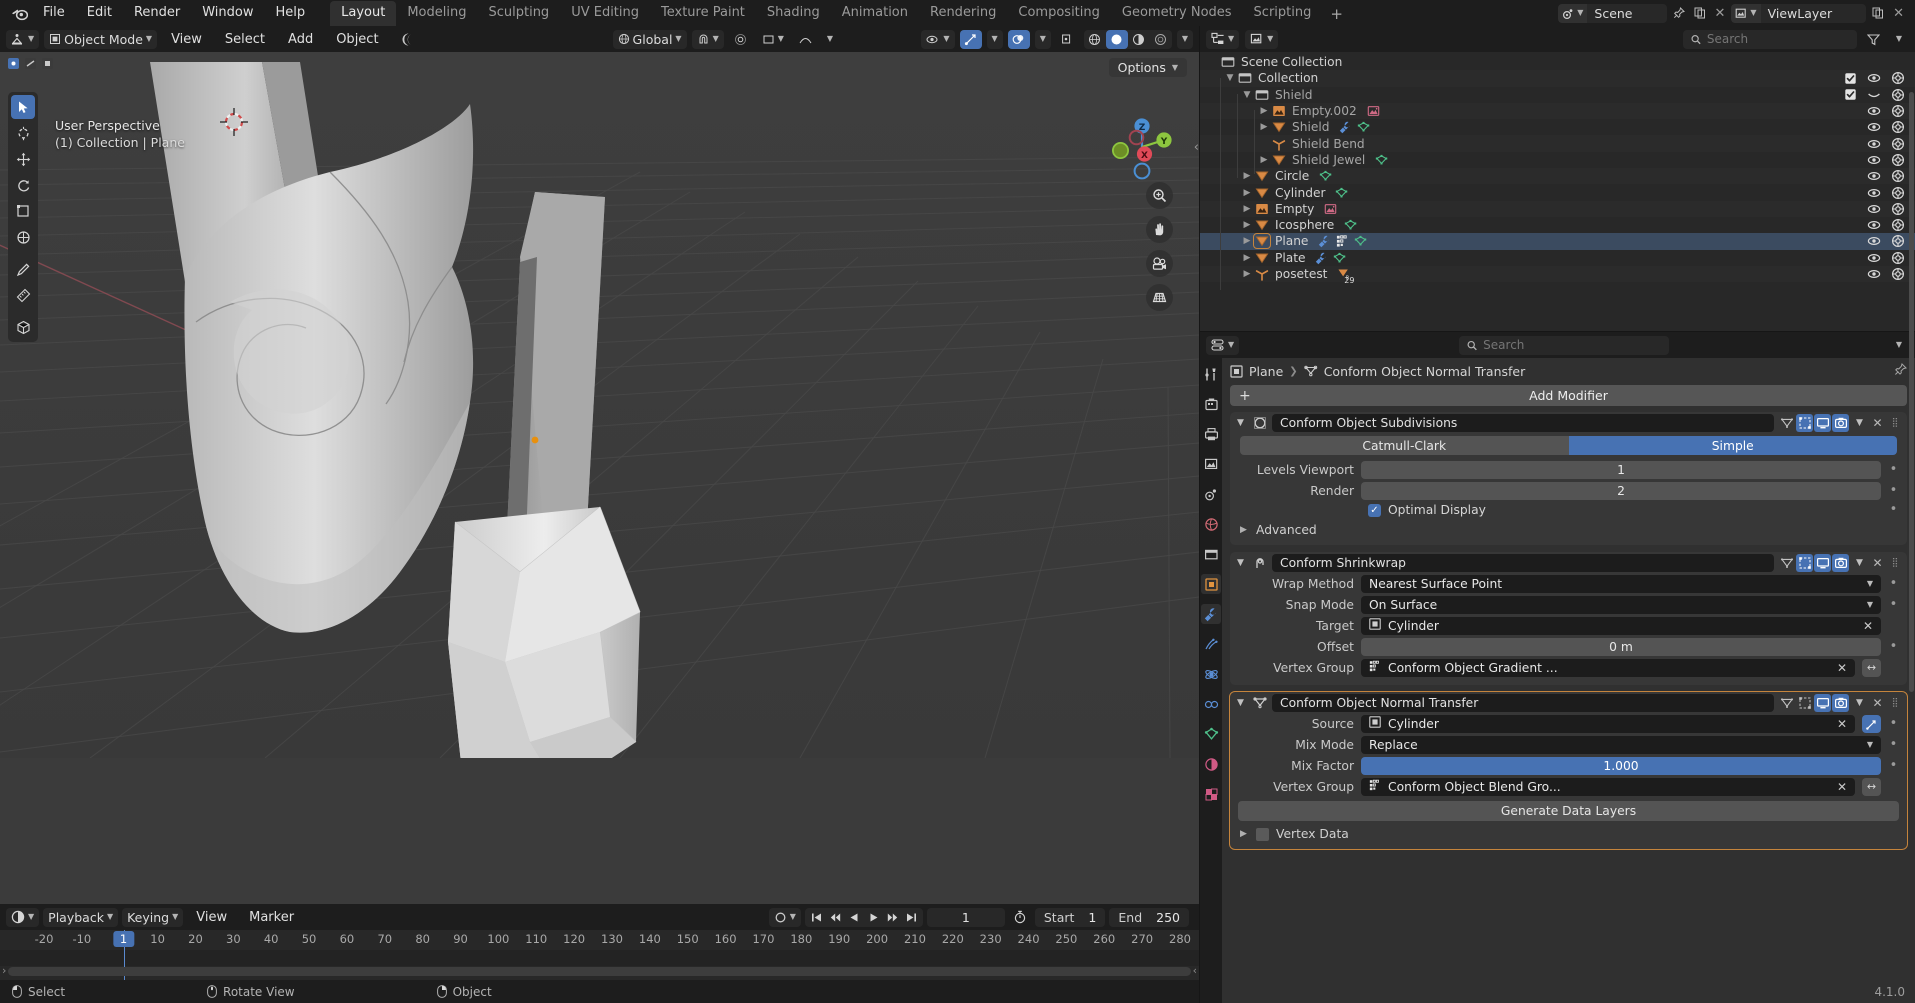 The width and height of the screenshot is (1915, 1003). I want to click on tool-measure-icon, so click(23, 295).